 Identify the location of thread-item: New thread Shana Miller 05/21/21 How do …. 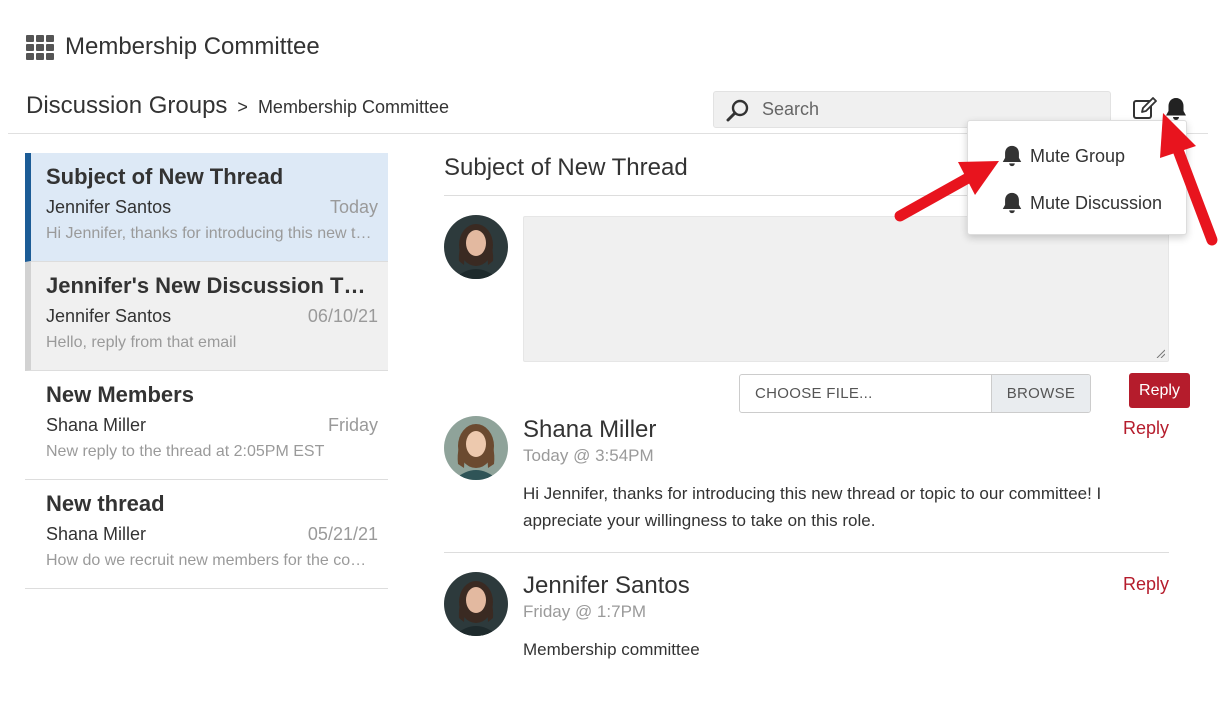
(206, 534).